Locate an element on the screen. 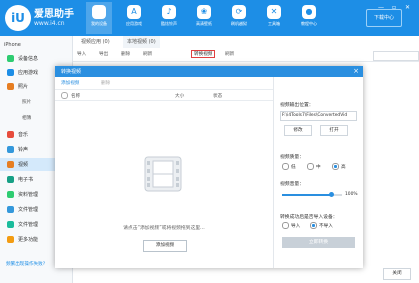 The height and width of the screenshot is (283, 419). apps-icon is located at coordinates (10, 72).